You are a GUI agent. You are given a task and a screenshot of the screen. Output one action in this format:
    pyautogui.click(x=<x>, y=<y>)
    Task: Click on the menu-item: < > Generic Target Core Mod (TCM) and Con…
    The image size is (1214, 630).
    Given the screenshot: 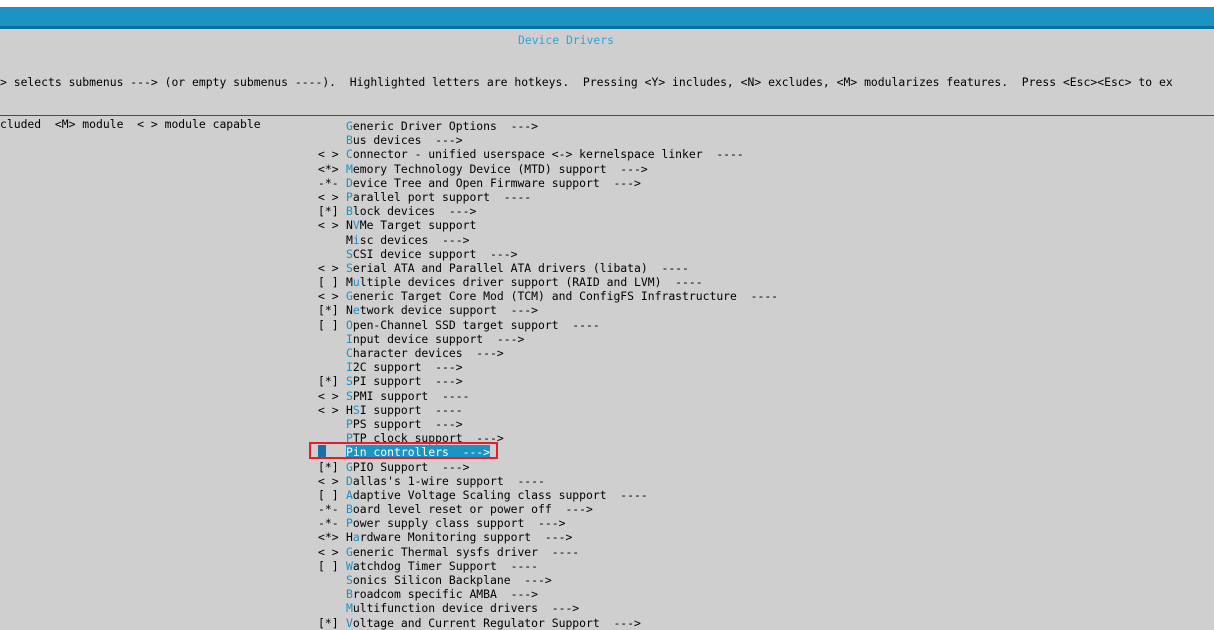 What is the action you would take?
    pyautogui.click(x=548, y=296)
    